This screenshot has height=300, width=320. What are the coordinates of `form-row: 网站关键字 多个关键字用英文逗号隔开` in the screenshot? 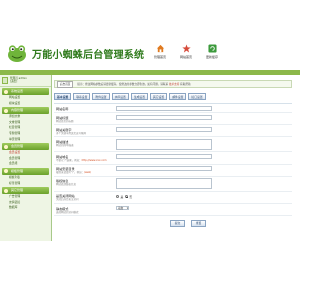 It's located at (173, 131).